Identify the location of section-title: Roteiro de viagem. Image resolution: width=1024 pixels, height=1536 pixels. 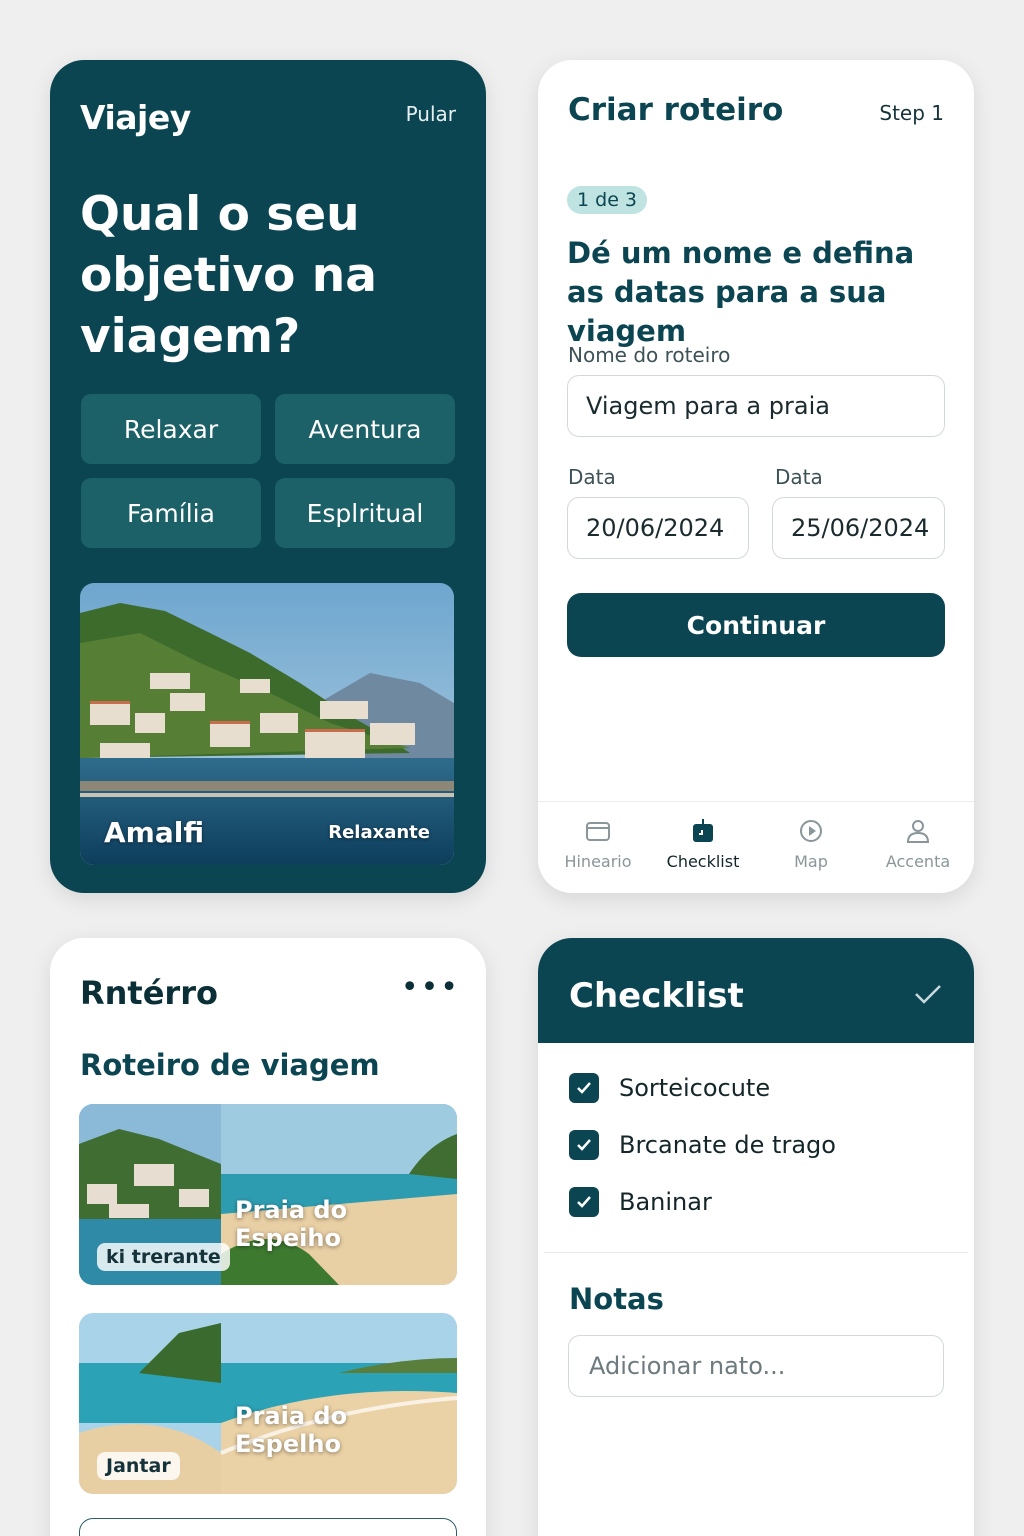
(230, 1065).